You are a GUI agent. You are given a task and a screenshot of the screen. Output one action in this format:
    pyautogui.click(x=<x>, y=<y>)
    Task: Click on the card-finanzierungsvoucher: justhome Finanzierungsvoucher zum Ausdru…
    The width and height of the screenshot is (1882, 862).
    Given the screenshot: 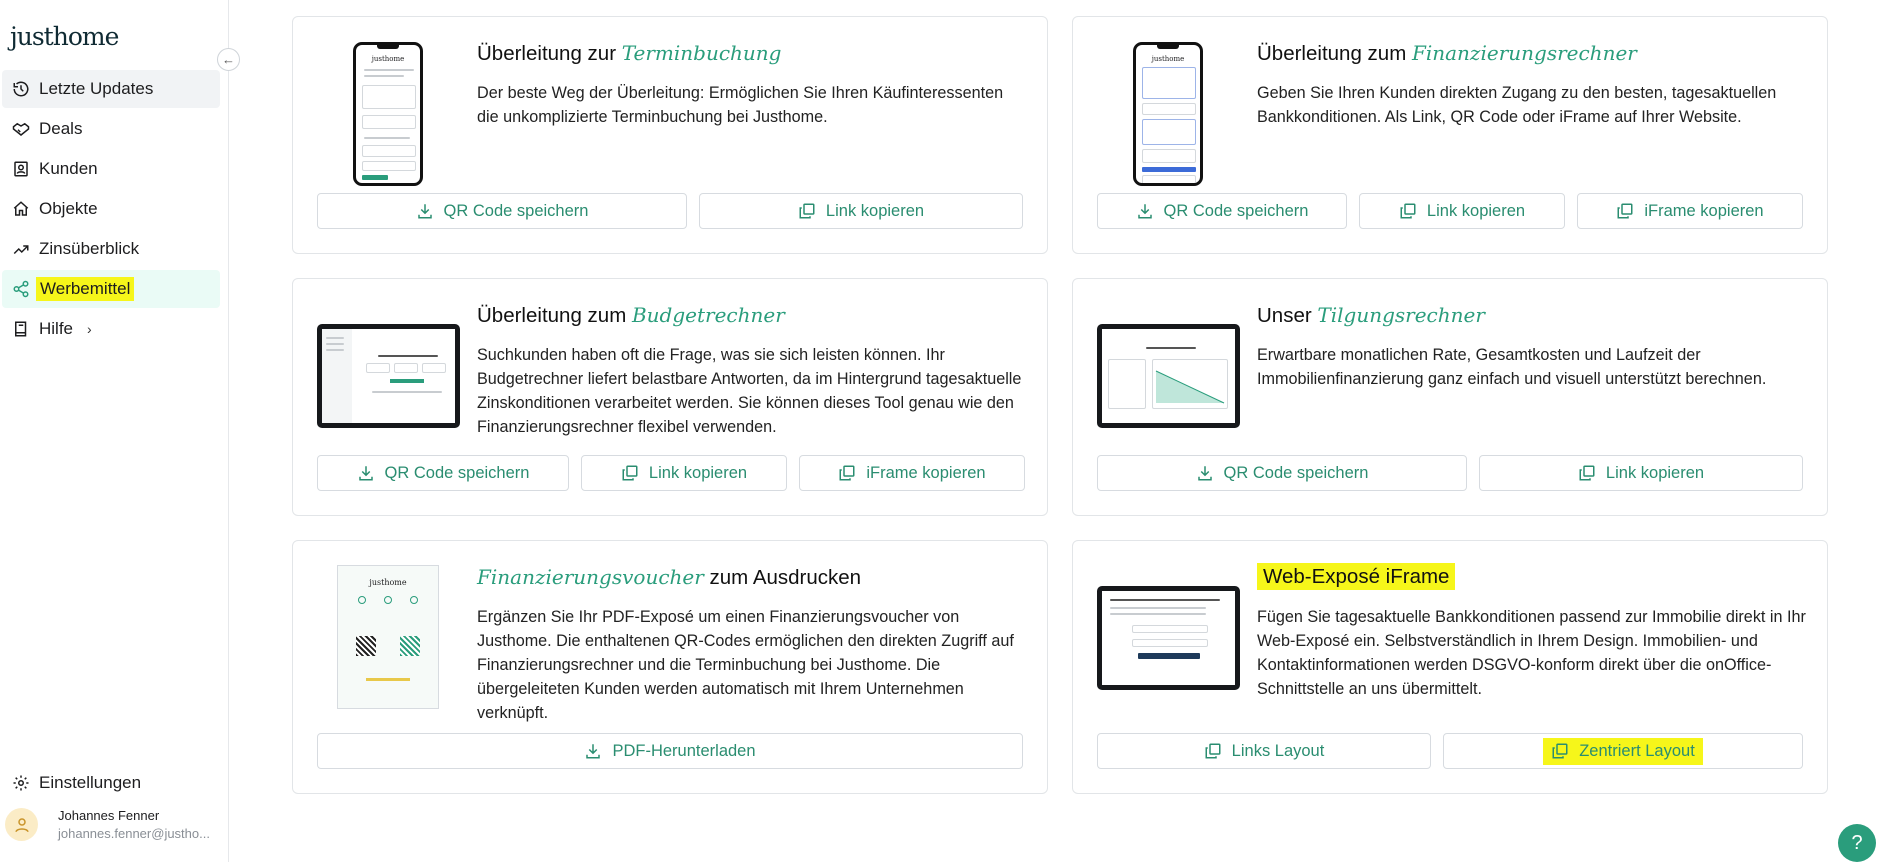 What is the action you would take?
    pyautogui.click(x=670, y=667)
    